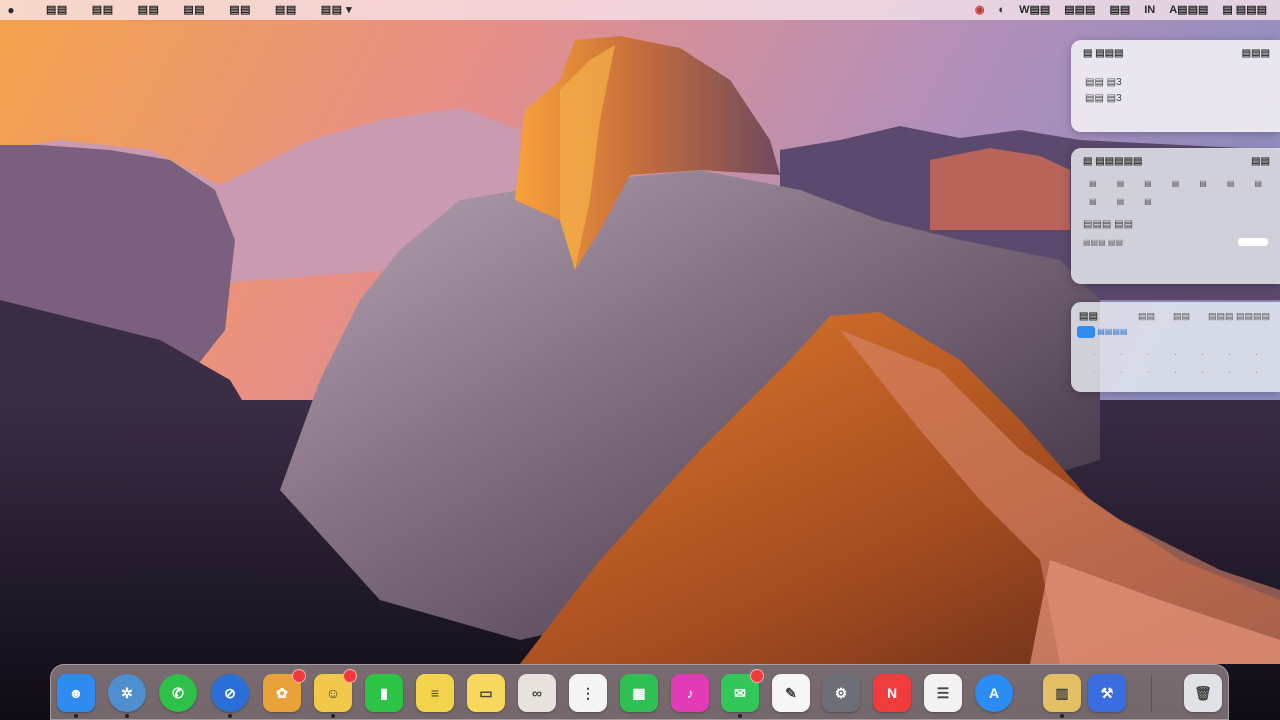  I want to click on battery-status: ▤▤▤, so click(1079, 10).